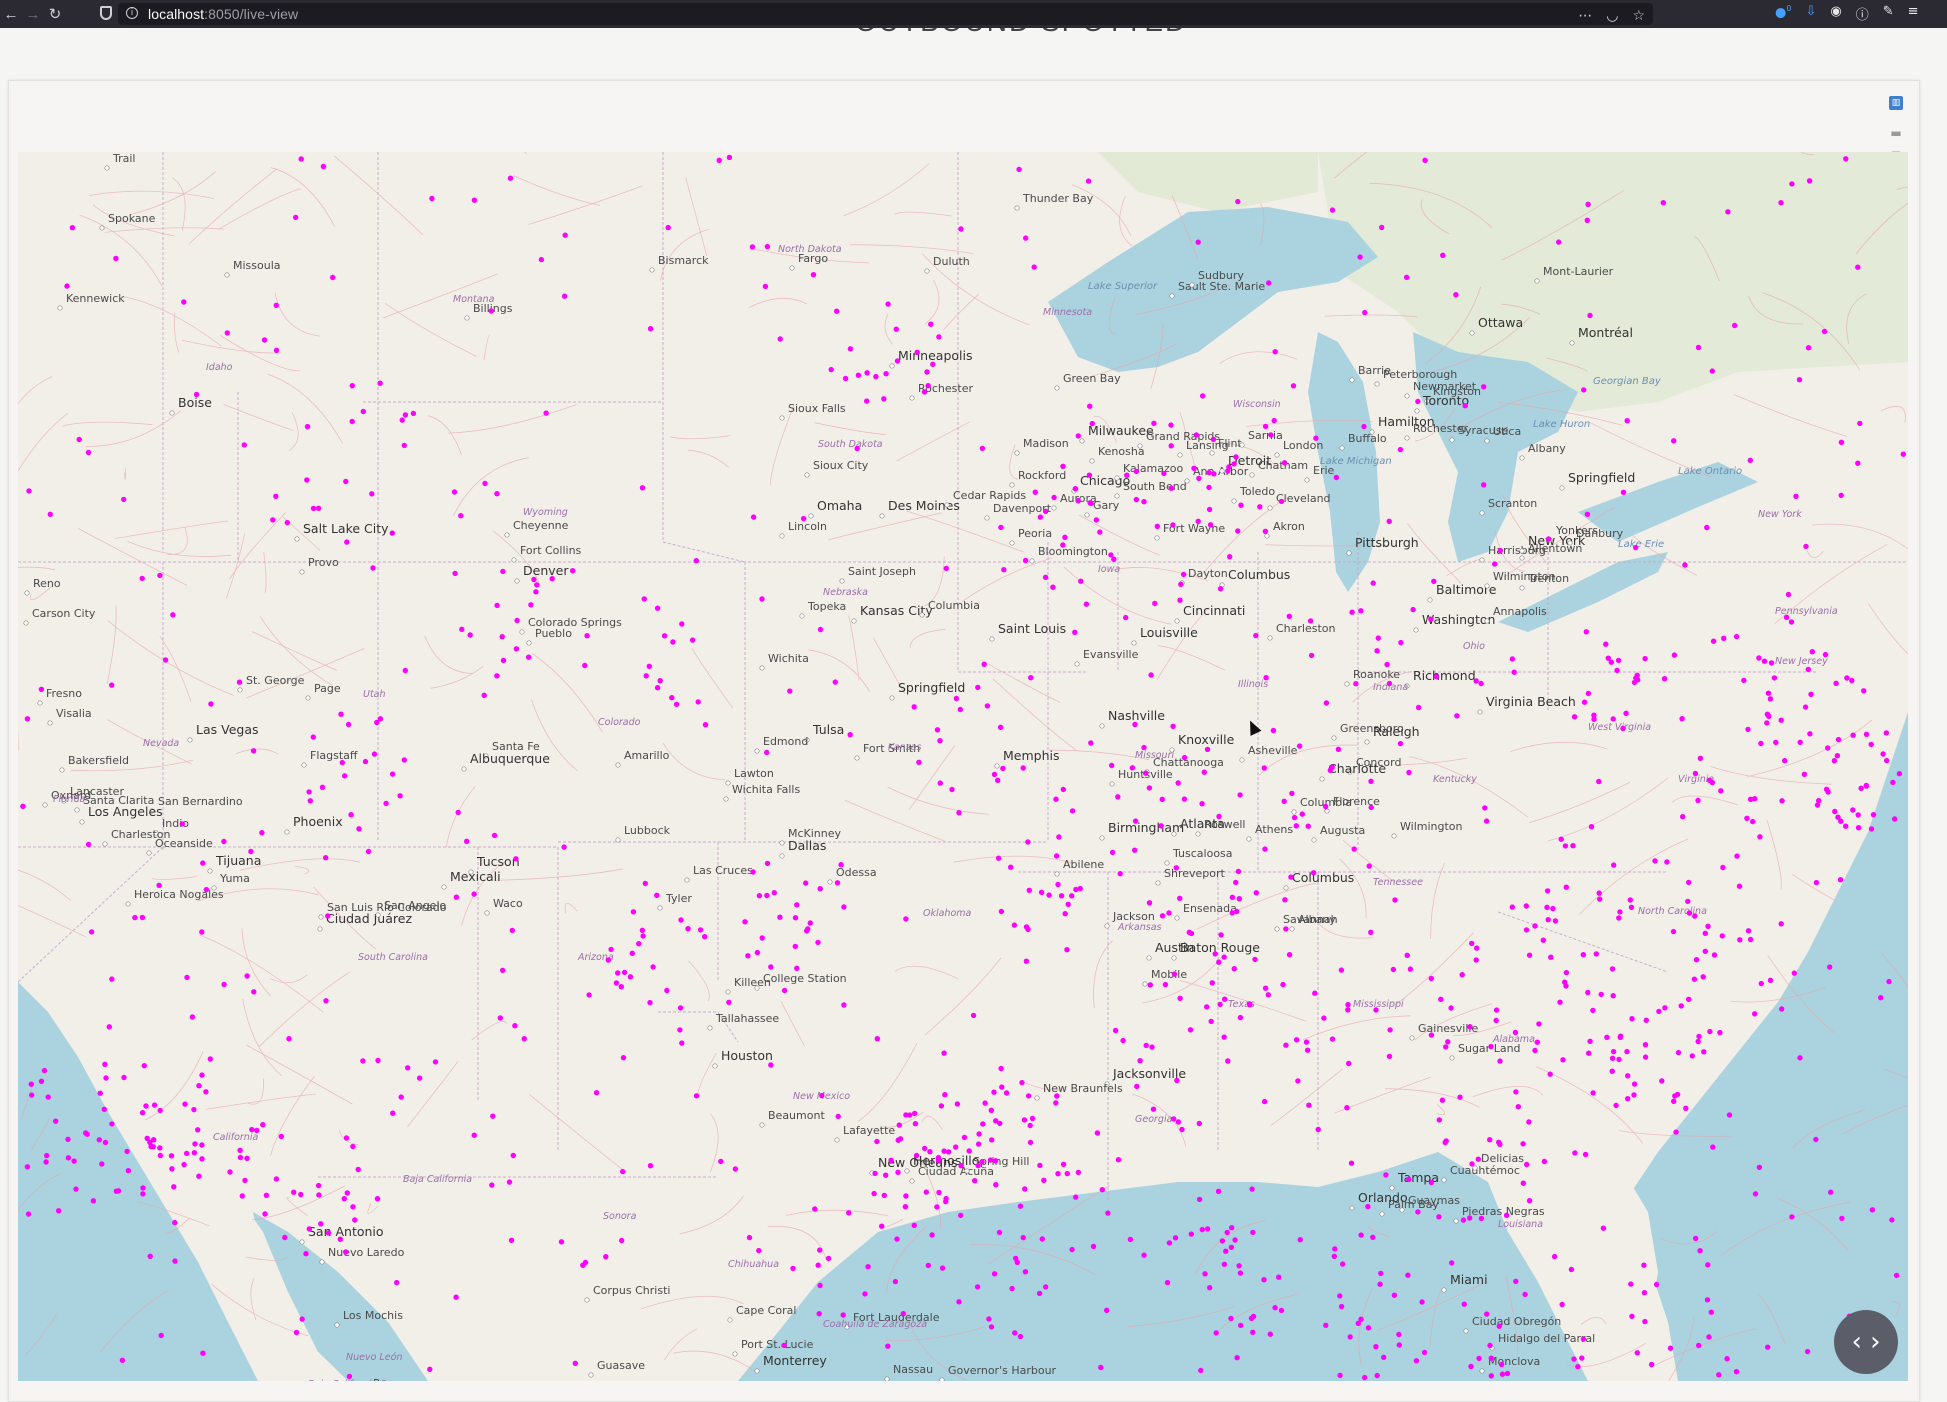 Image resolution: width=1947 pixels, height=1402 pixels. What do you see at coordinates (33, 14) in the screenshot?
I see `forward-icon: →` at bounding box center [33, 14].